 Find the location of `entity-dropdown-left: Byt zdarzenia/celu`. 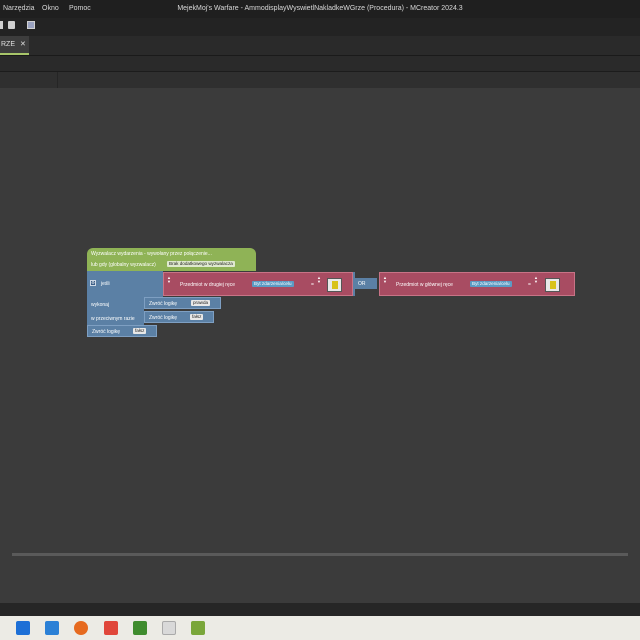

entity-dropdown-left: Byt zdarzenia/celu is located at coordinates (273, 284).